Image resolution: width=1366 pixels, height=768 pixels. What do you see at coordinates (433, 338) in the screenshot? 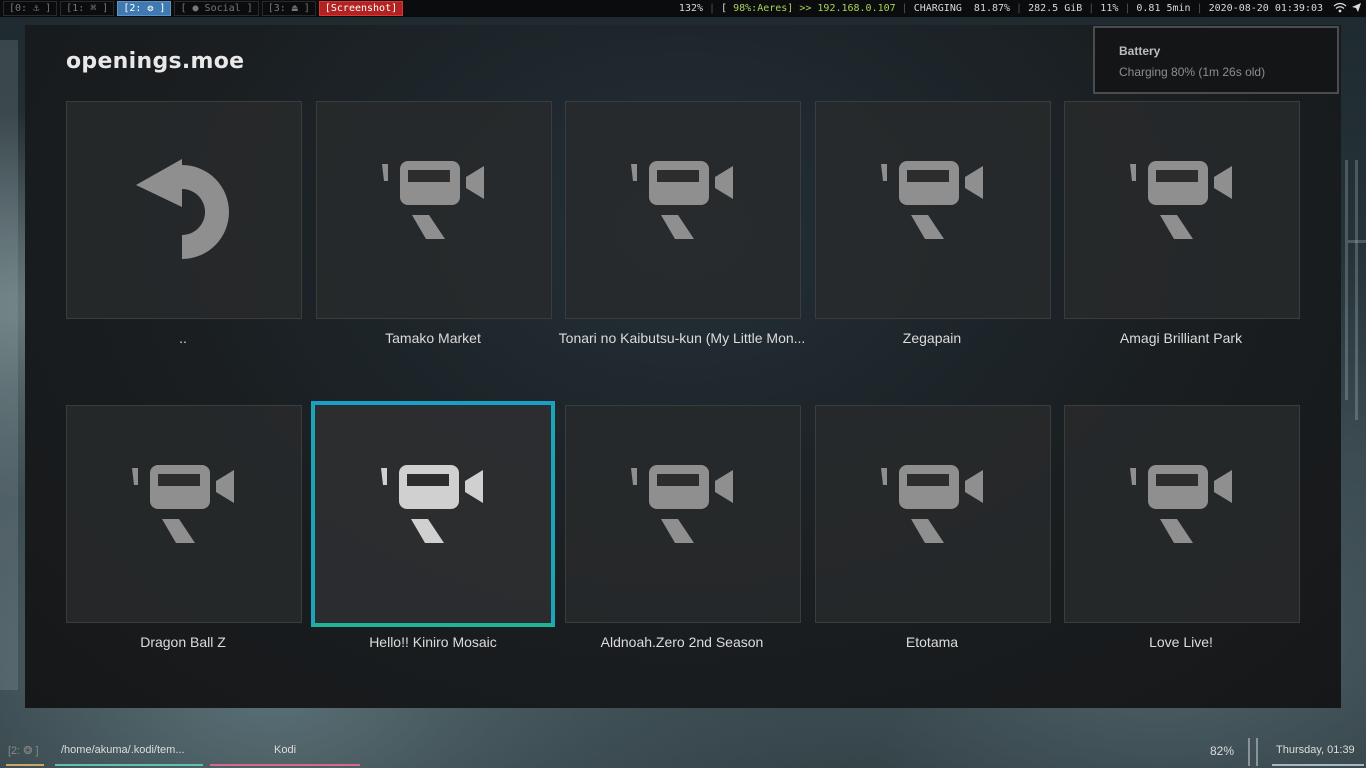
I see `media-tile-label: Tamako Market` at bounding box center [433, 338].